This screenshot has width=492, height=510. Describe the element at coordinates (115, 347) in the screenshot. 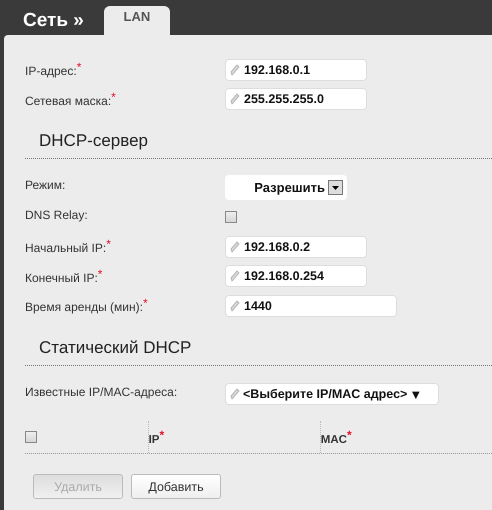

I see `section-heading: Статический DHCP` at that location.